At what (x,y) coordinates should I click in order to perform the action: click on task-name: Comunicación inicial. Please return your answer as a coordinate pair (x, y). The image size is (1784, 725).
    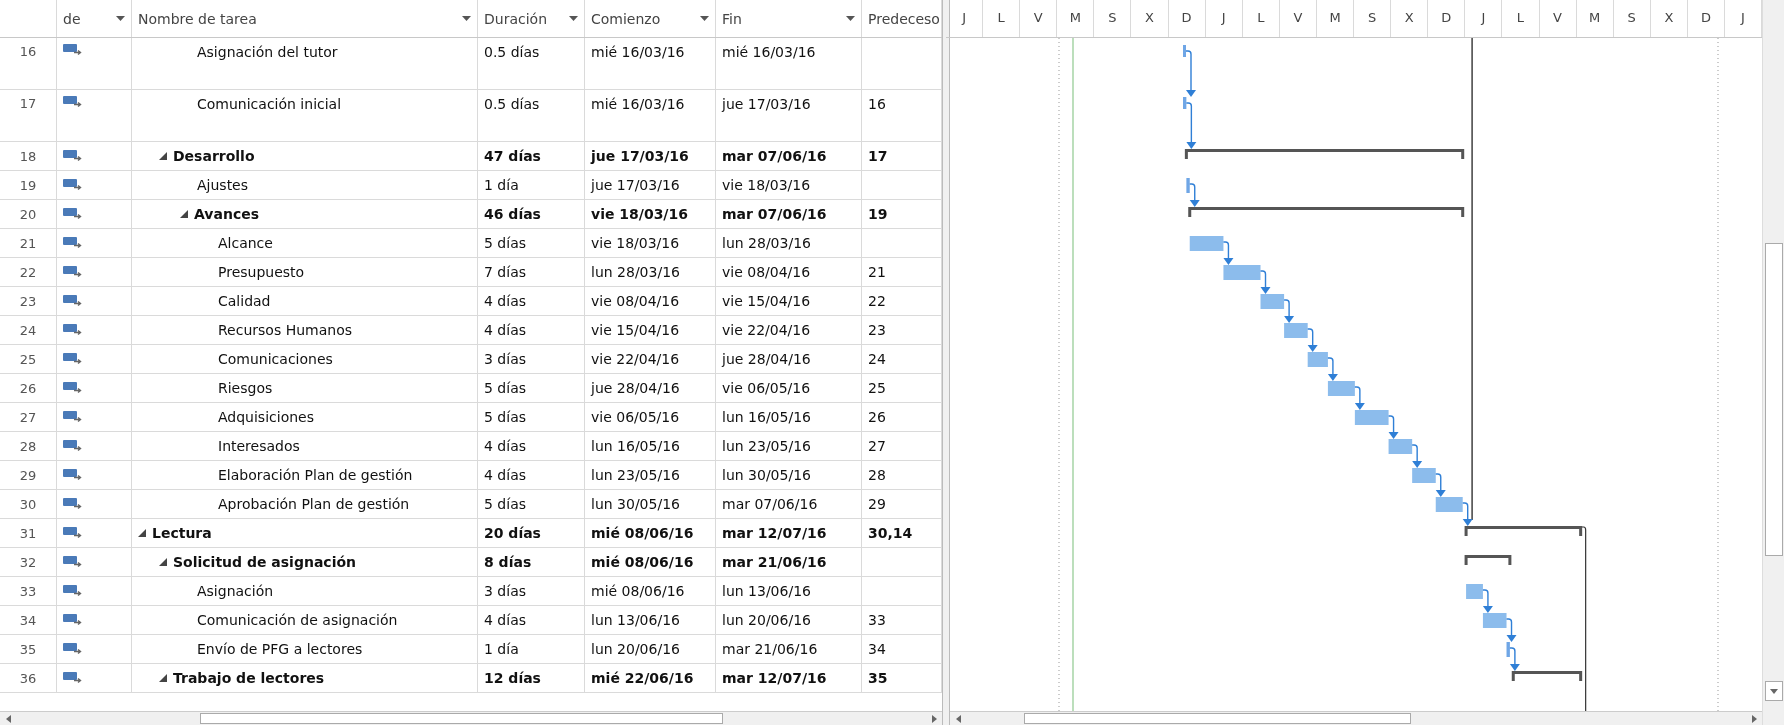
    Looking at the image, I should click on (269, 104).